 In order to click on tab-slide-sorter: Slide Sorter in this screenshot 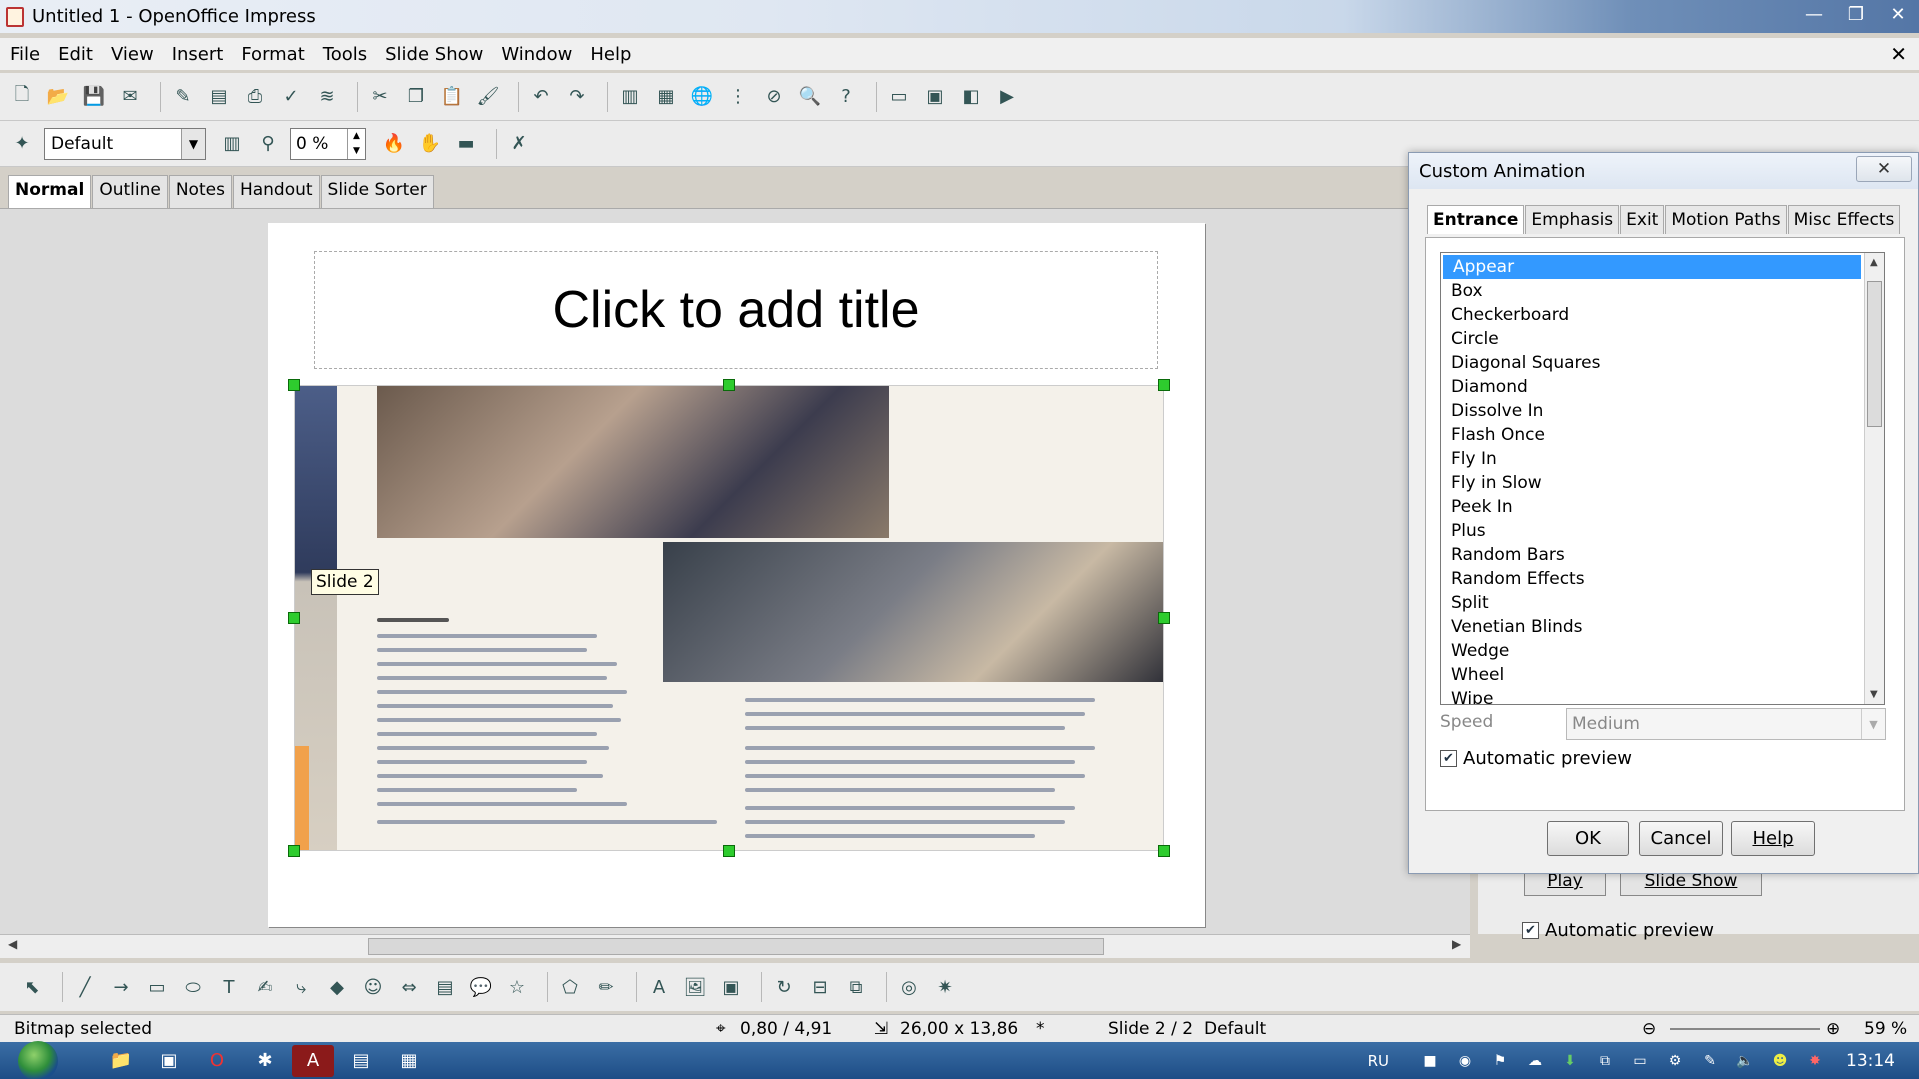, I will do `click(377, 191)`.